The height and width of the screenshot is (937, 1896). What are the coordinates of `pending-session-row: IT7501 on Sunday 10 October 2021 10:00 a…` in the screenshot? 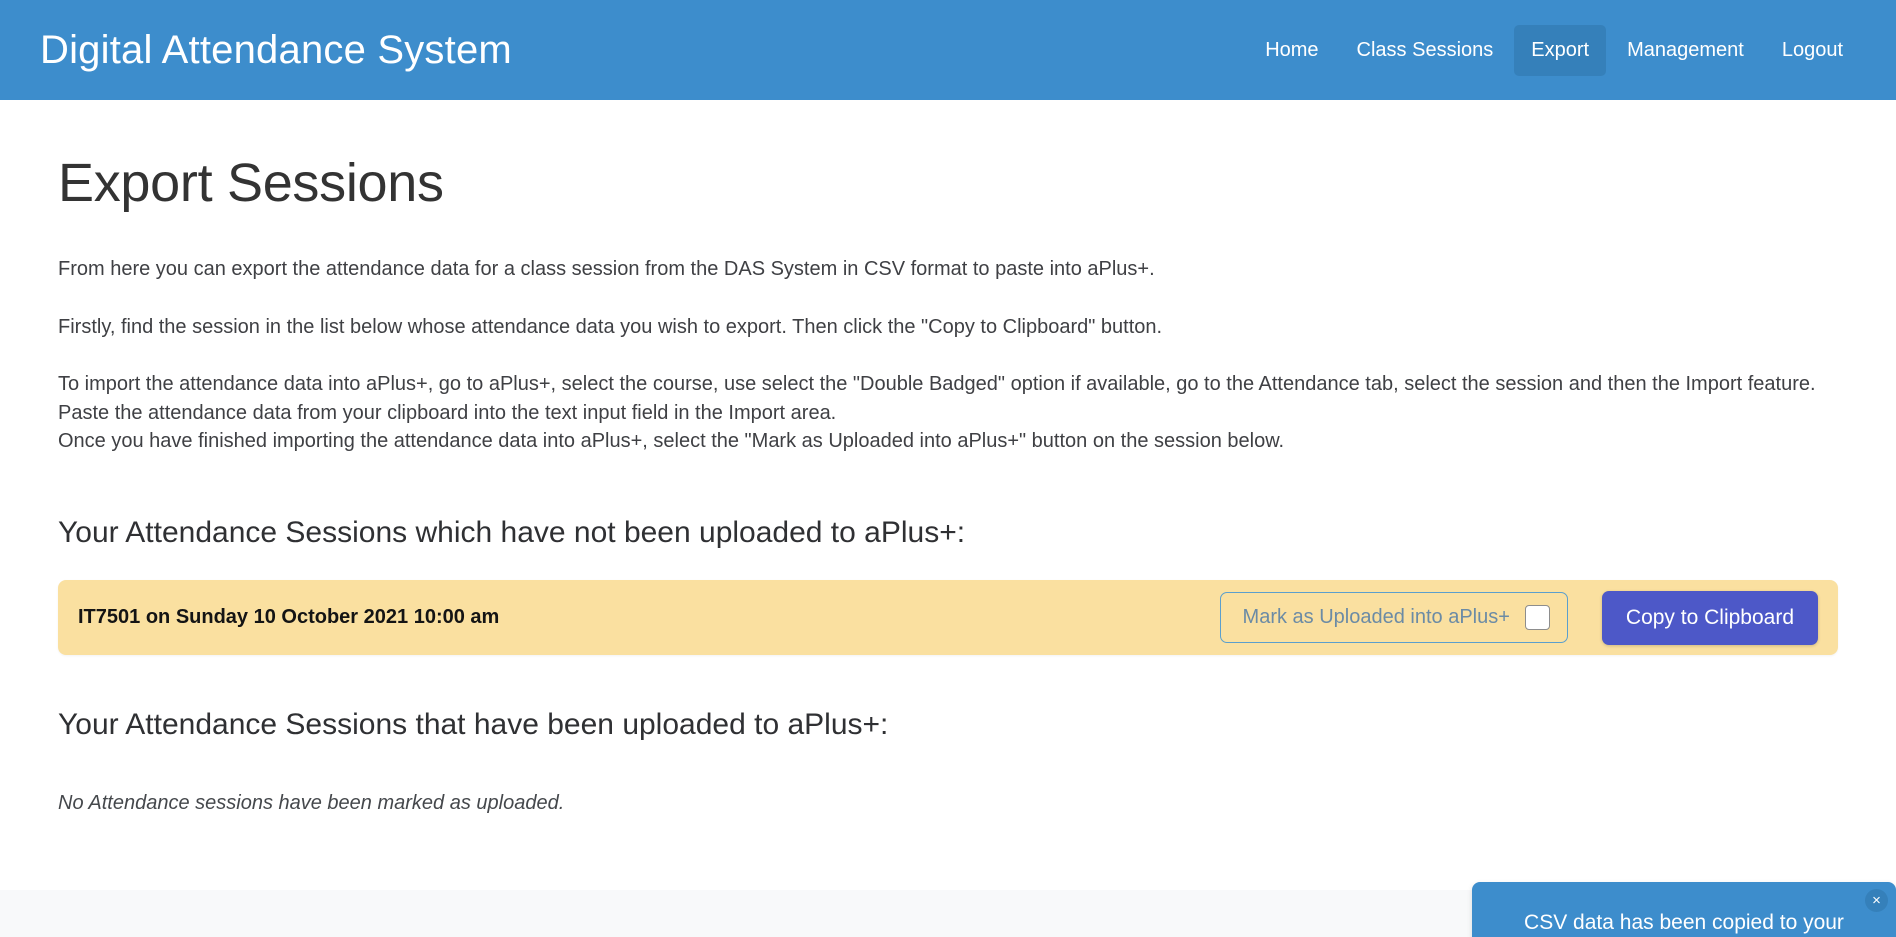 It's located at (948, 618).